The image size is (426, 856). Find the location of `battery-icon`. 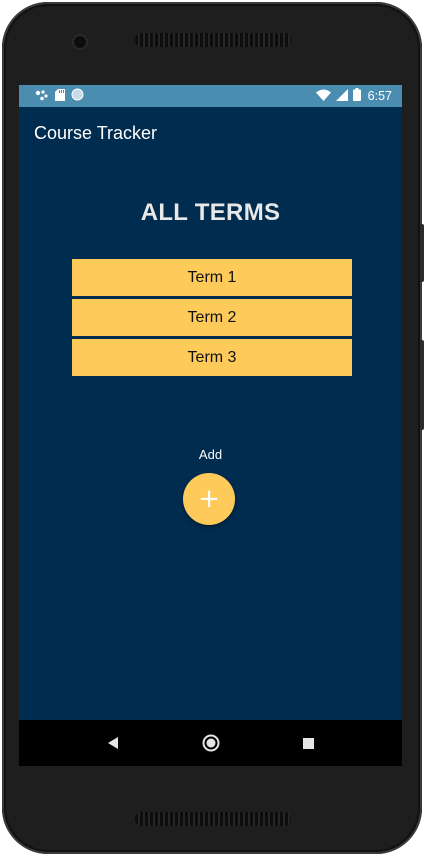

battery-icon is located at coordinates (356, 96).